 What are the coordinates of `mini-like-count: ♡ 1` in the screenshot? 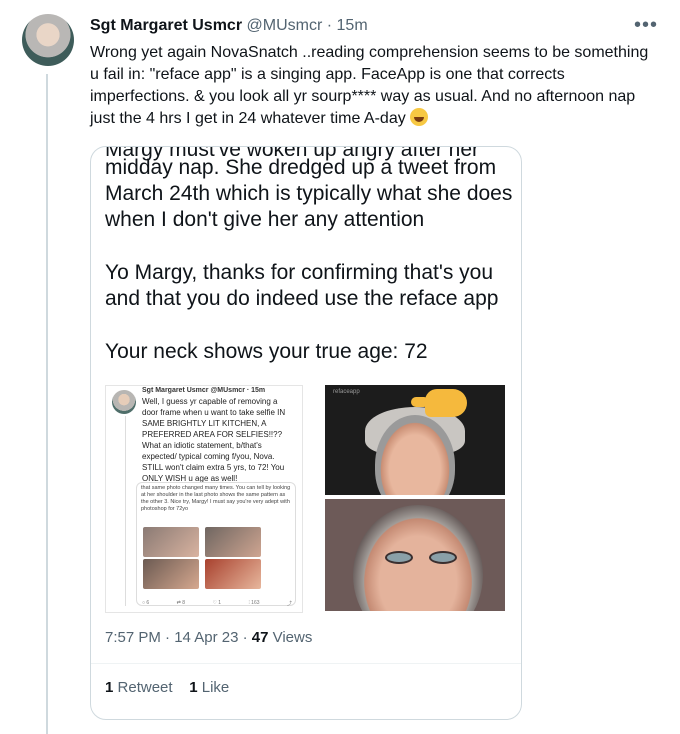 It's located at (217, 603).